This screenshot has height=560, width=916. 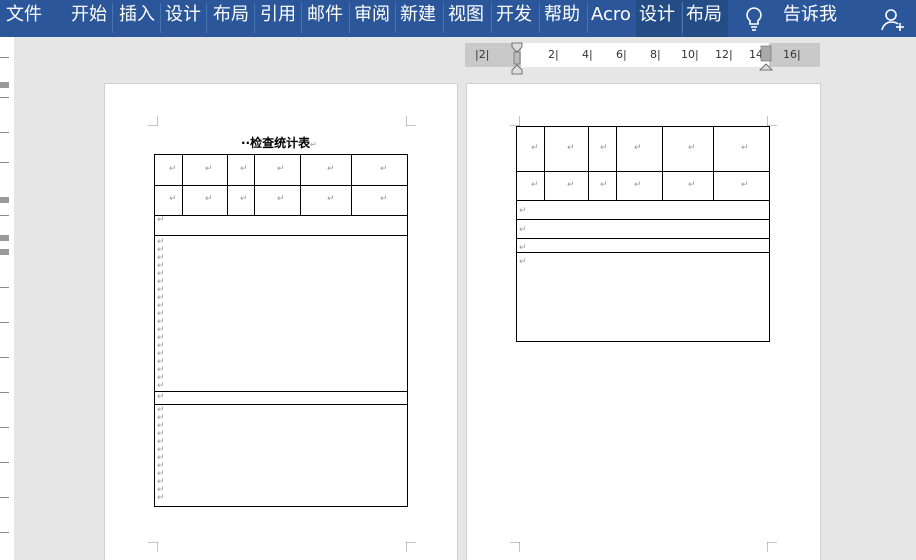 What do you see at coordinates (895, 18) in the screenshot?
I see `share-person-icon` at bounding box center [895, 18].